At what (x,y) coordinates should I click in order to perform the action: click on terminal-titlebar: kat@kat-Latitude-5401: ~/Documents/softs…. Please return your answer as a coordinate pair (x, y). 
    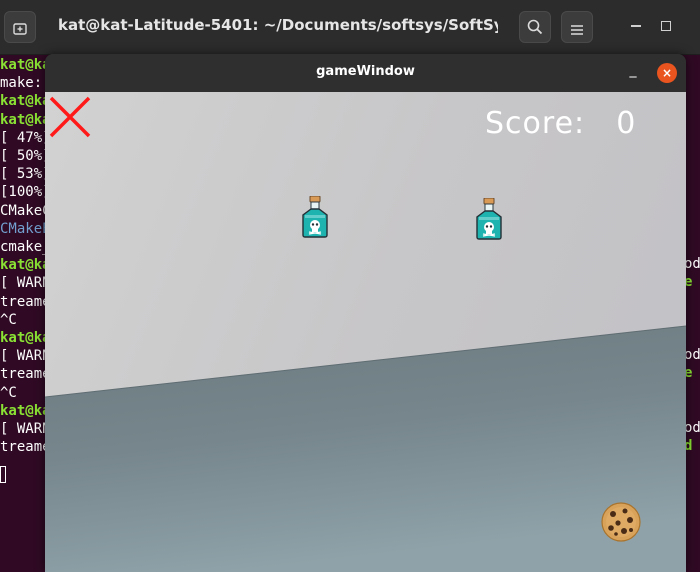
    Looking at the image, I should click on (350, 27).